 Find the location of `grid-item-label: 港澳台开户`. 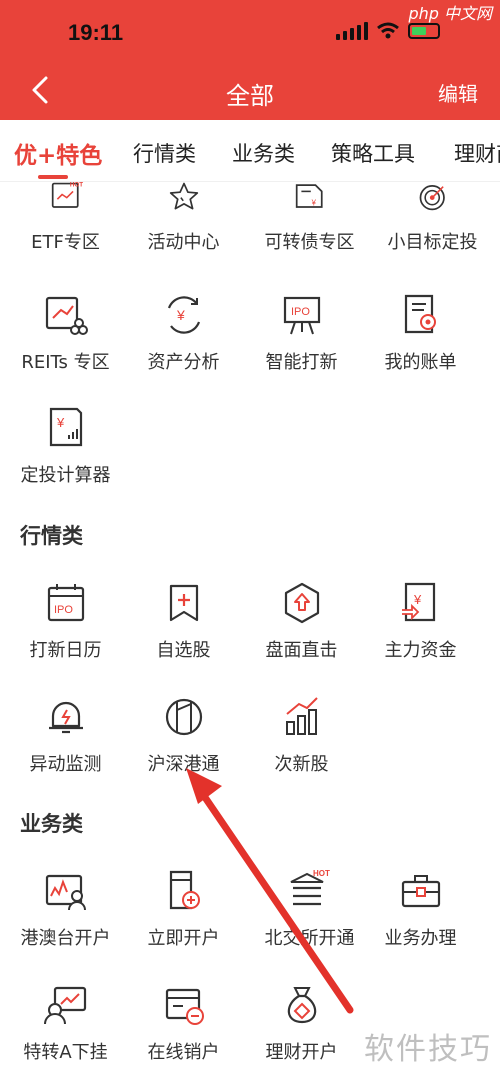

grid-item-label: 港澳台开户 is located at coordinates (65, 938).